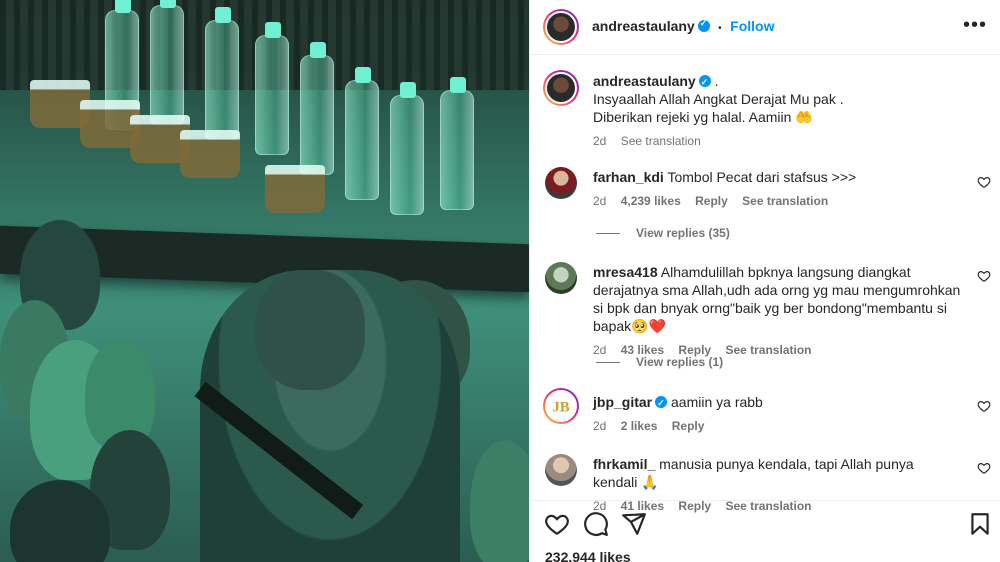  I want to click on comment-username: jbp_gitar, so click(622, 402).